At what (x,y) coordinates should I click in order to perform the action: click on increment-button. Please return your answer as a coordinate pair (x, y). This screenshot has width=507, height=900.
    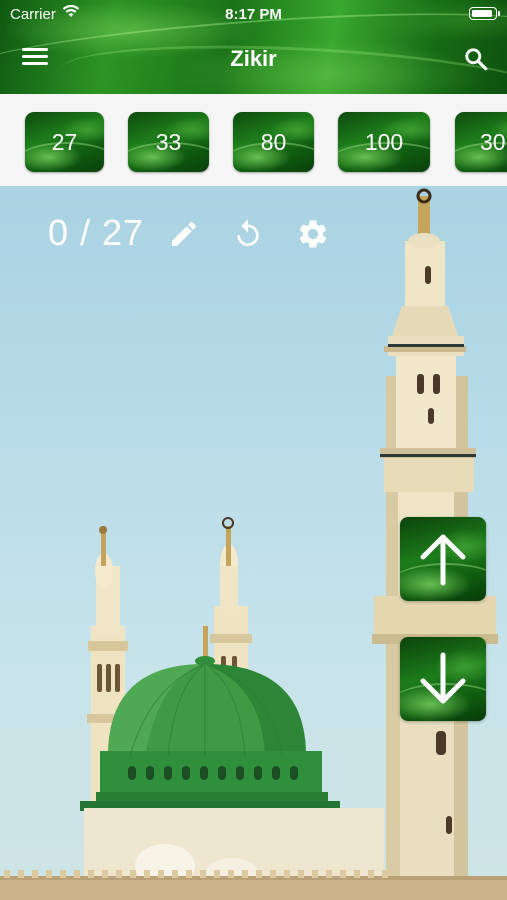
    Looking at the image, I should click on (443, 559).